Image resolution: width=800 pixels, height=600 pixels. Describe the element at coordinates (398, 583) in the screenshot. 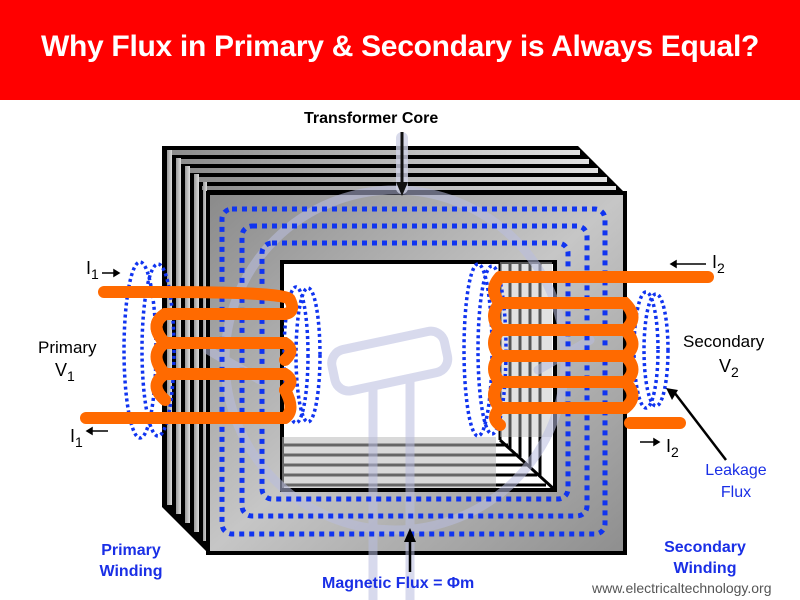

I see `magnetic-flux-label: Magnetic Flux = Φm` at that location.